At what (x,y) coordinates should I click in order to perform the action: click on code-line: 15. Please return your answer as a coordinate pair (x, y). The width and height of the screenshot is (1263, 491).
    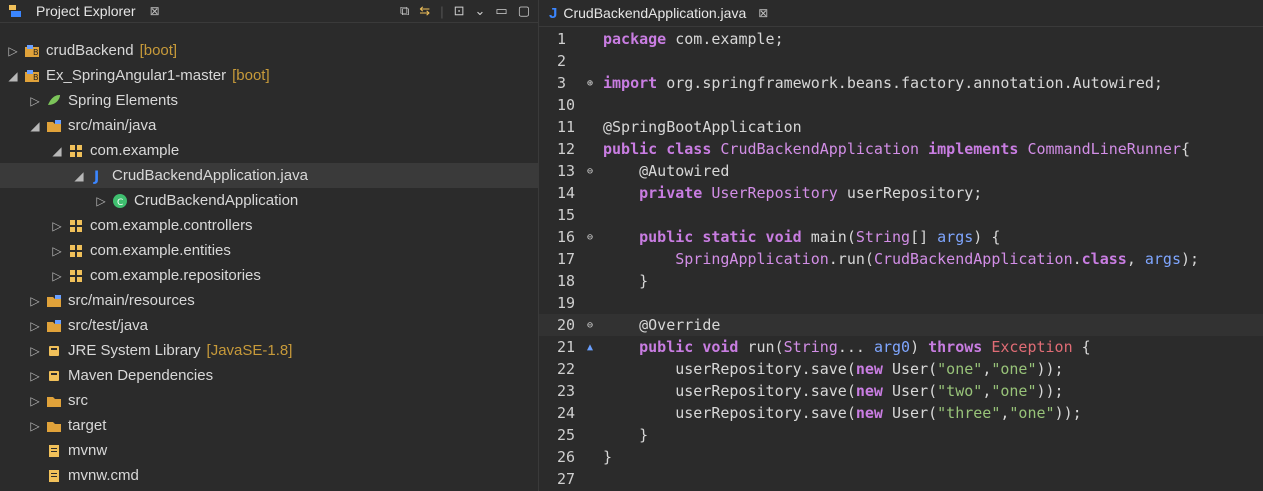
    Looking at the image, I should click on (901, 215).